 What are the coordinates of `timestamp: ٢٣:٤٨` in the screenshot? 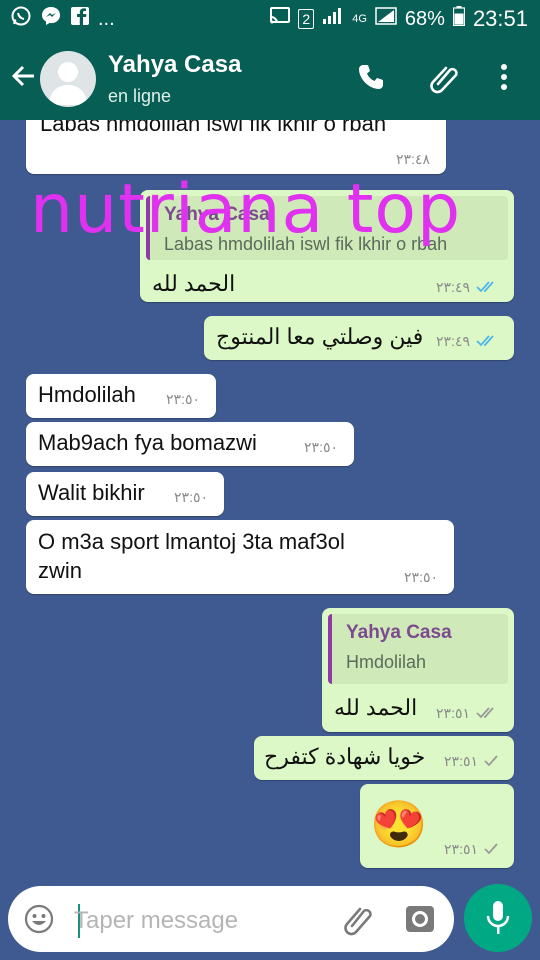 It's located at (413, 159).